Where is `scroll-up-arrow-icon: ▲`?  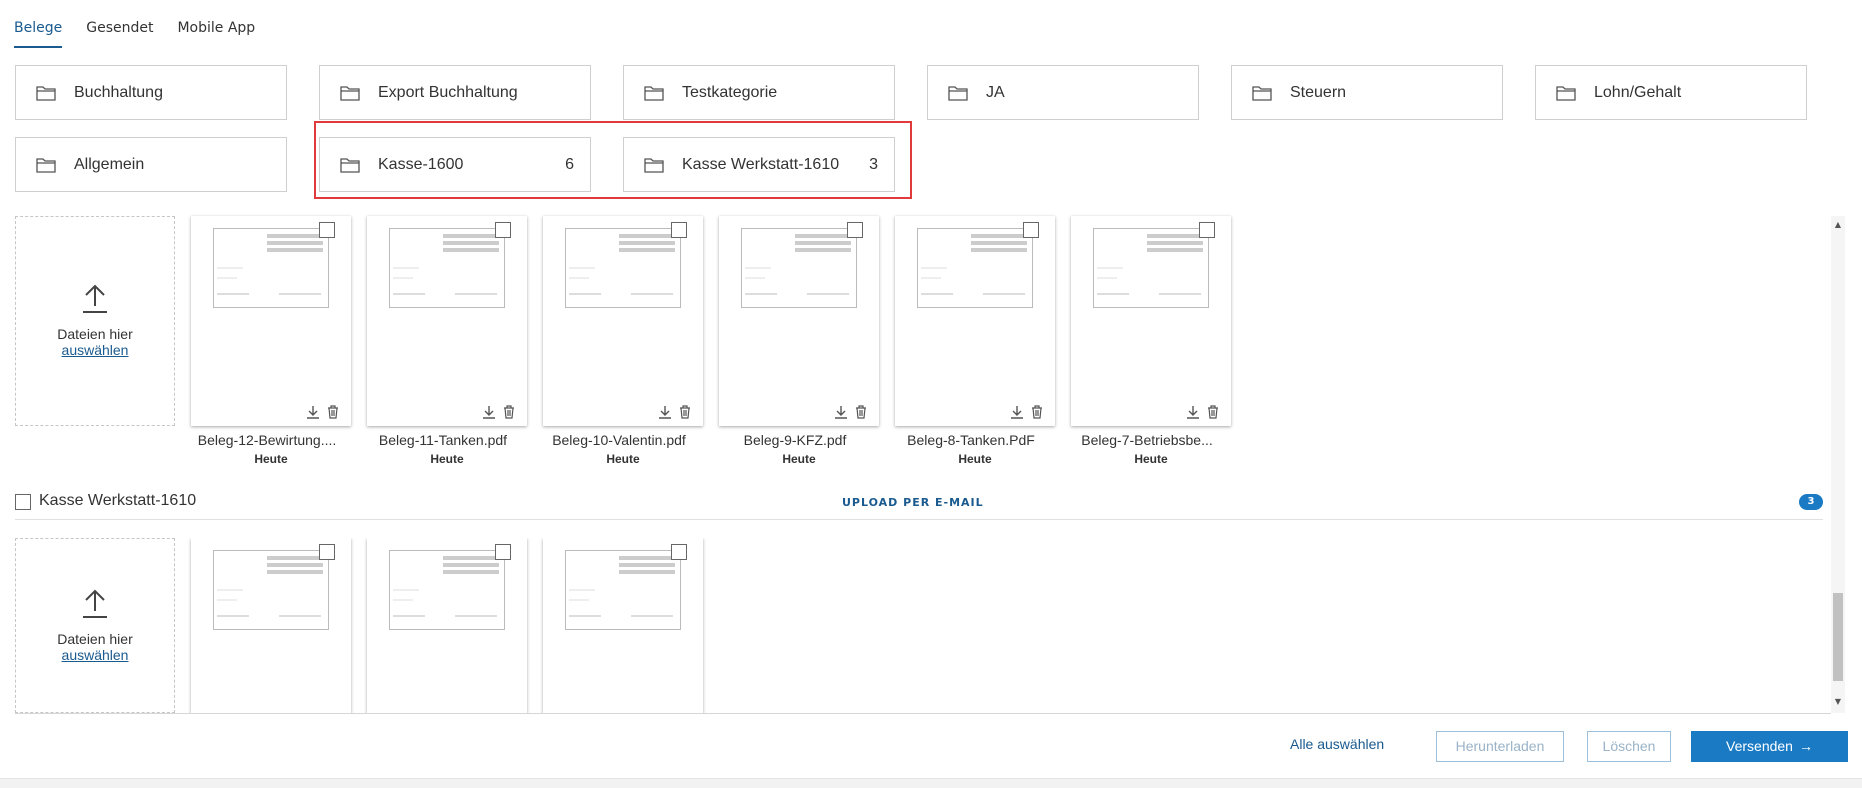
scroll-up-arrow-icon: ▲ is located at coordinates (1838, 226).